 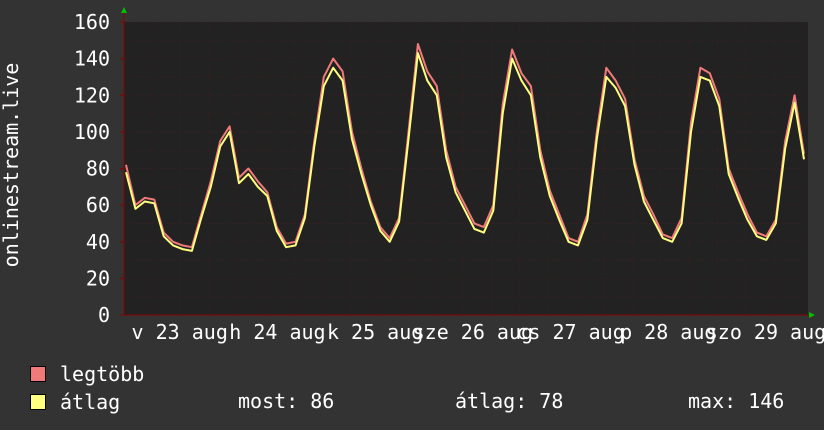 I want to click on y-axis-label: onlinestream.live, so click(x=11, y=165).